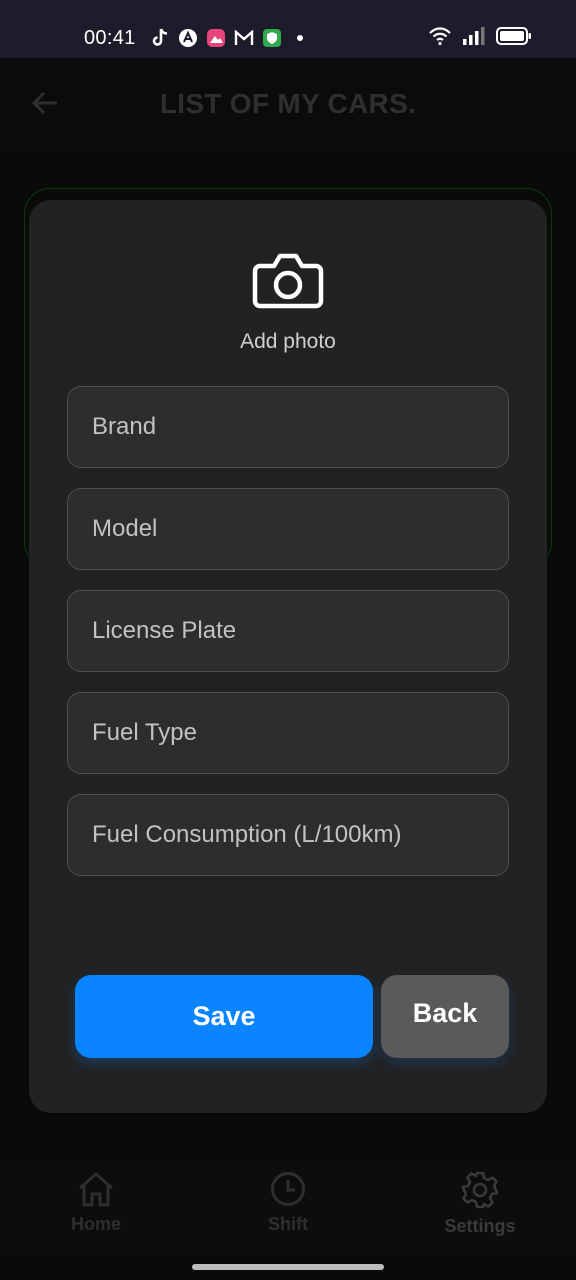  What do you see at coordinates (300, 427) in the screenshot?
I see `brand-field` at bounding box center [300, 427].